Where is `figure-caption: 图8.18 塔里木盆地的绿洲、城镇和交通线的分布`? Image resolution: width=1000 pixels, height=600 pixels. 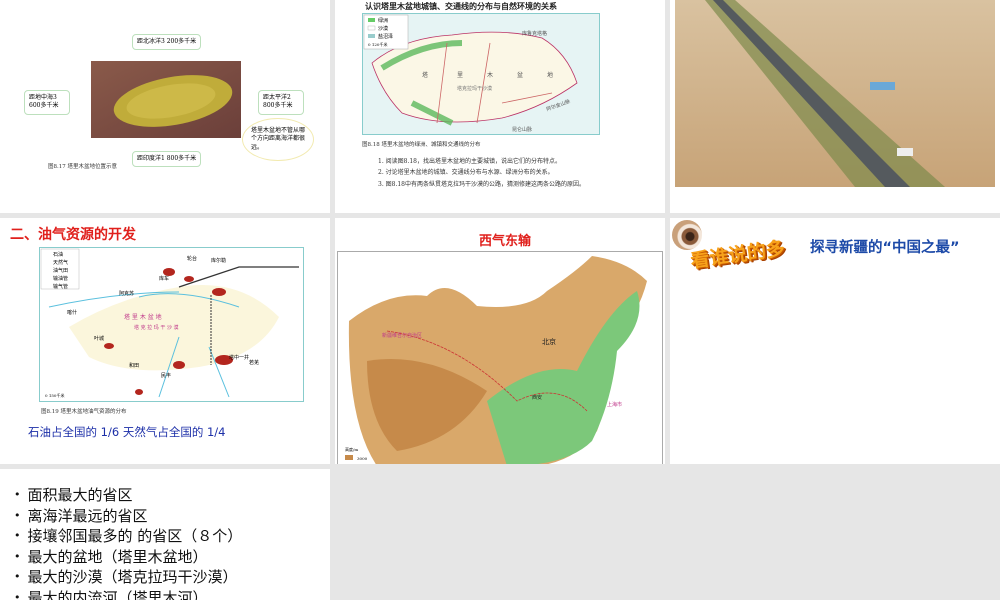
figure-caption: 图8.18 塔里木盆地的绿洲、城镇和交通线的分布 is located at coordinates (421, 145).